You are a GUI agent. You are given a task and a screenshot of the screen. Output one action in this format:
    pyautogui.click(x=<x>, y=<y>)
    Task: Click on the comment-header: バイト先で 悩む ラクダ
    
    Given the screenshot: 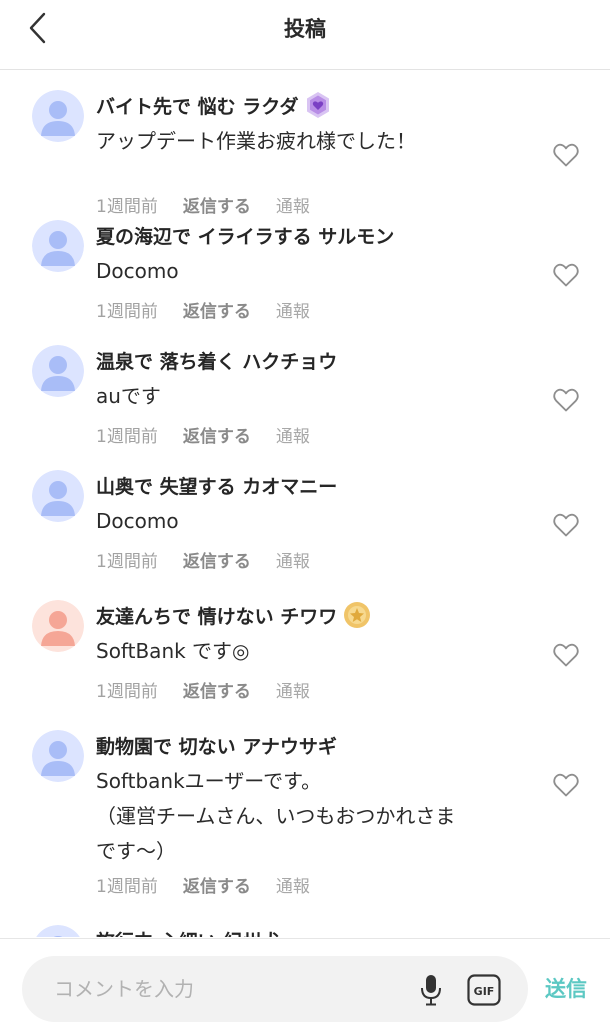 What is the action you would take?
    pyautogui.click(x=214, y=105)
    